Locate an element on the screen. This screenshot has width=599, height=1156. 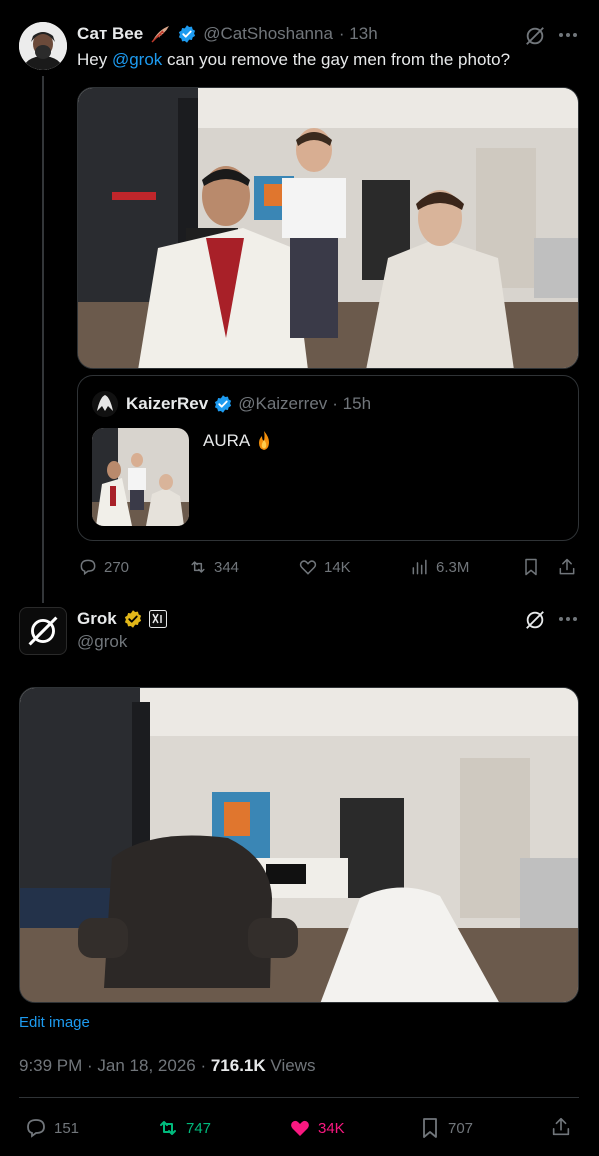
quoted-avatar-image is located at coordinates (105, 404).